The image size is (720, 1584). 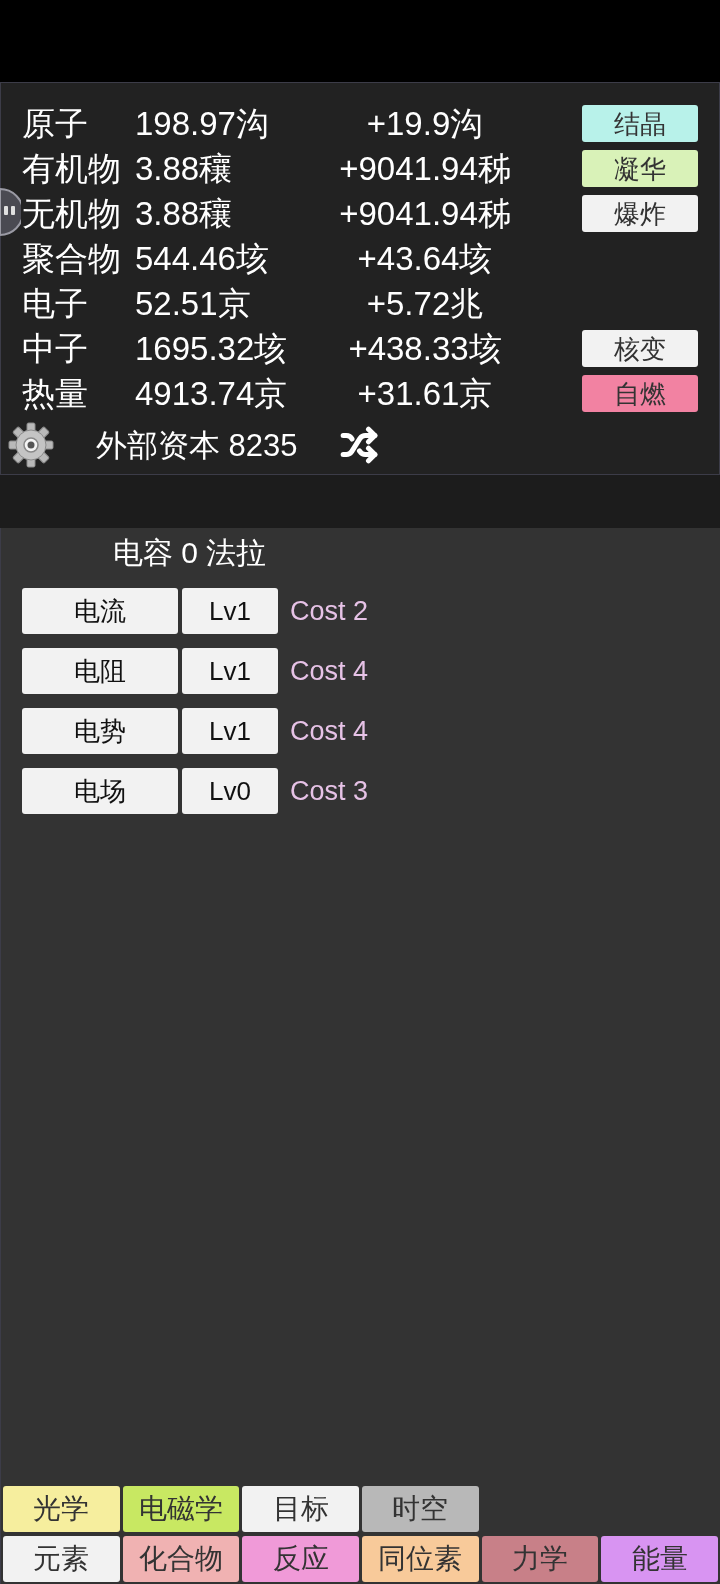 What do you see at coordinates (100, 671) in the screenshot?
I see `upgrade-button: 电阻` at bounding box center [100, 671].